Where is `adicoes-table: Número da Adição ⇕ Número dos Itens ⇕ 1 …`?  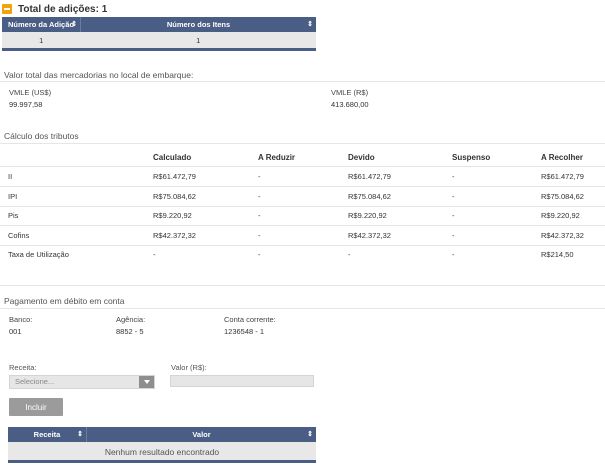 adicoes-table: Número da Adição ⇕ Número dos Itens ⇕ 1 … is located at coordinates (159, 32).